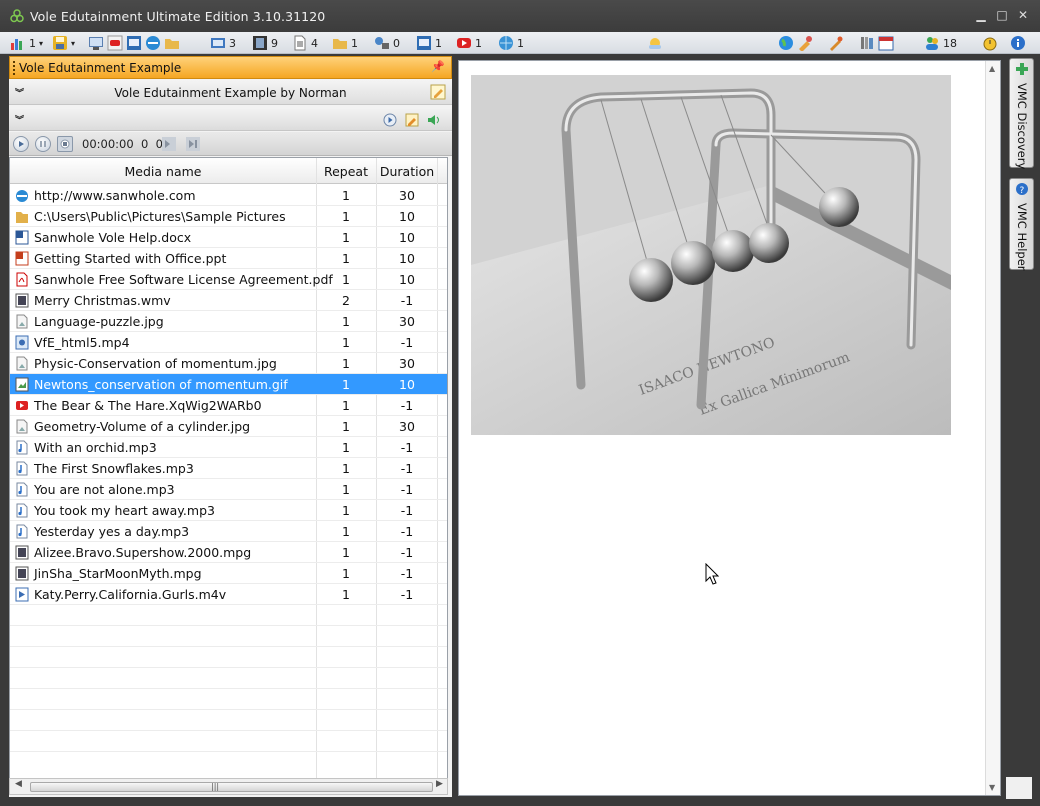  What do you see at coordinates (228, 321) in the screenshot?
I see `table-row: Language-puzzle.jpg 1 30` at bounding box center [228, 321].